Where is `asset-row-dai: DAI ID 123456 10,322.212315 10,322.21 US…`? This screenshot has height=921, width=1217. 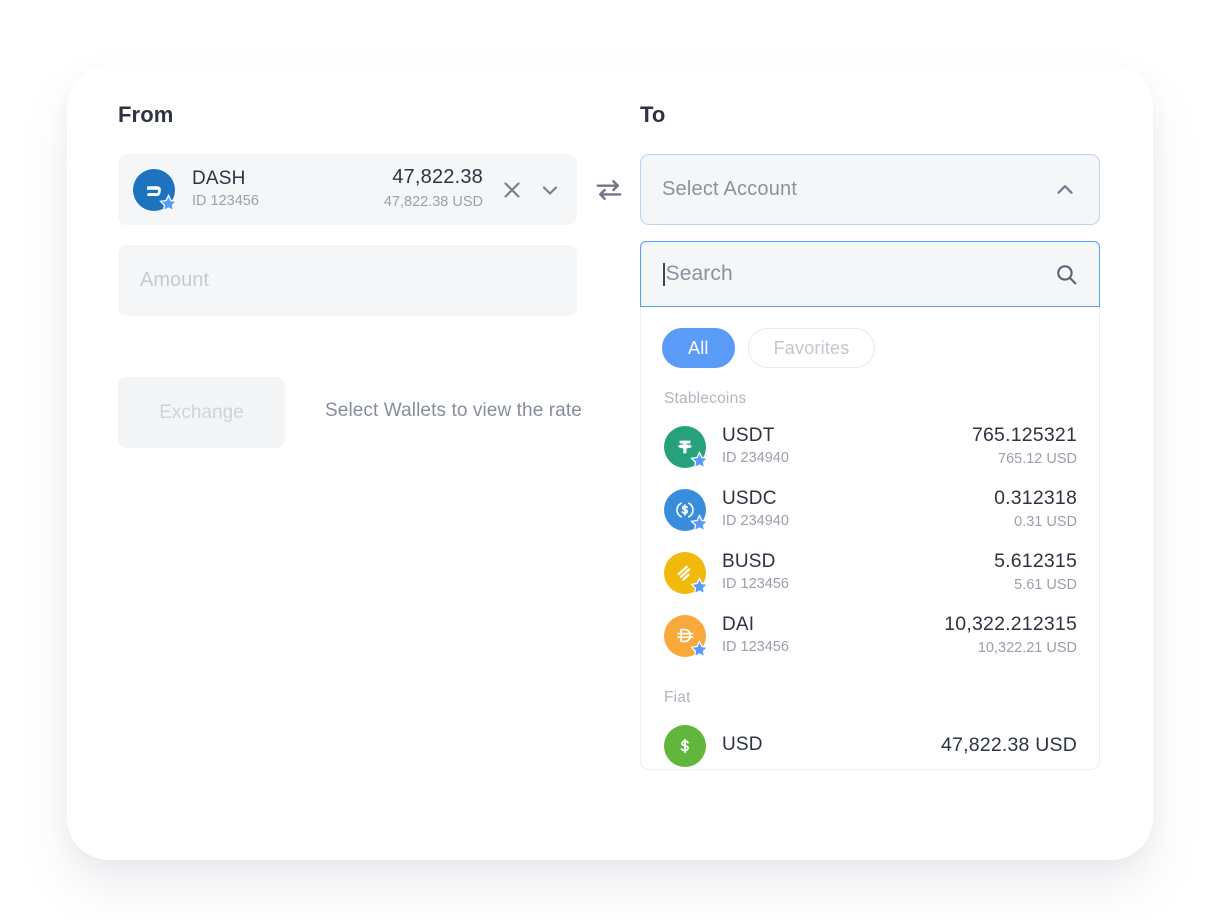 asset-row-dai: DAI ID 123456 10,322.212315 10,322.21 US… is located at coordinates (870, 635).